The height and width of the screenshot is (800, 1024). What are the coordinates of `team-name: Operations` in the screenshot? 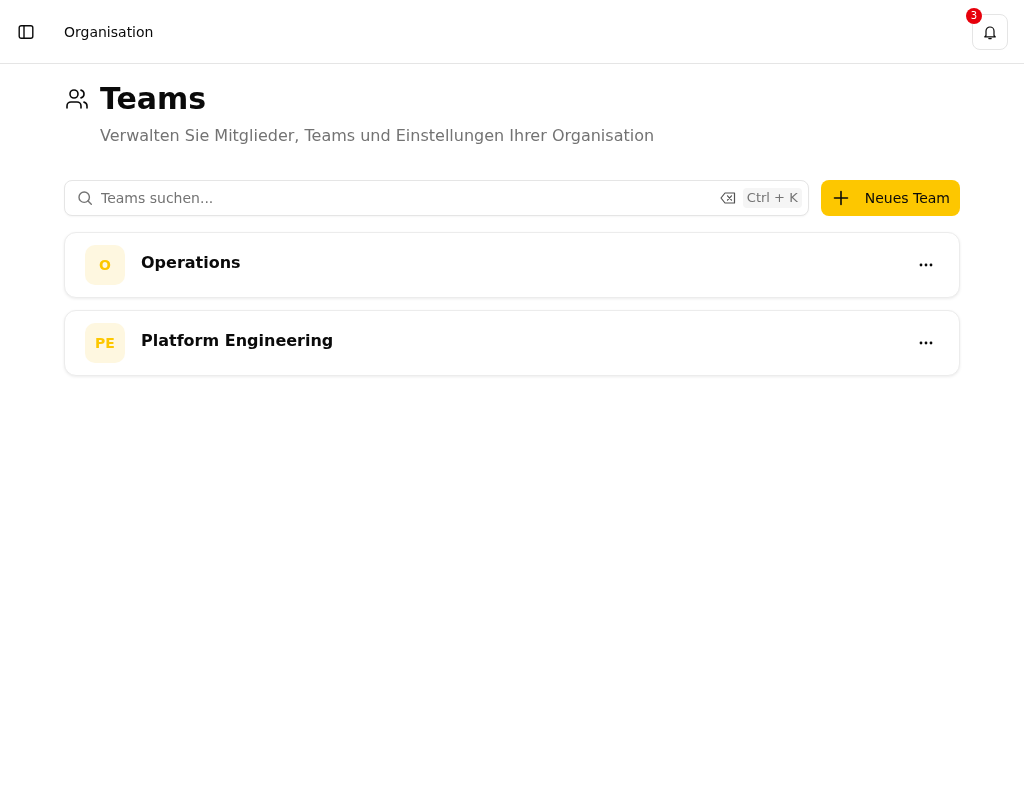 It's located at (191, 262).